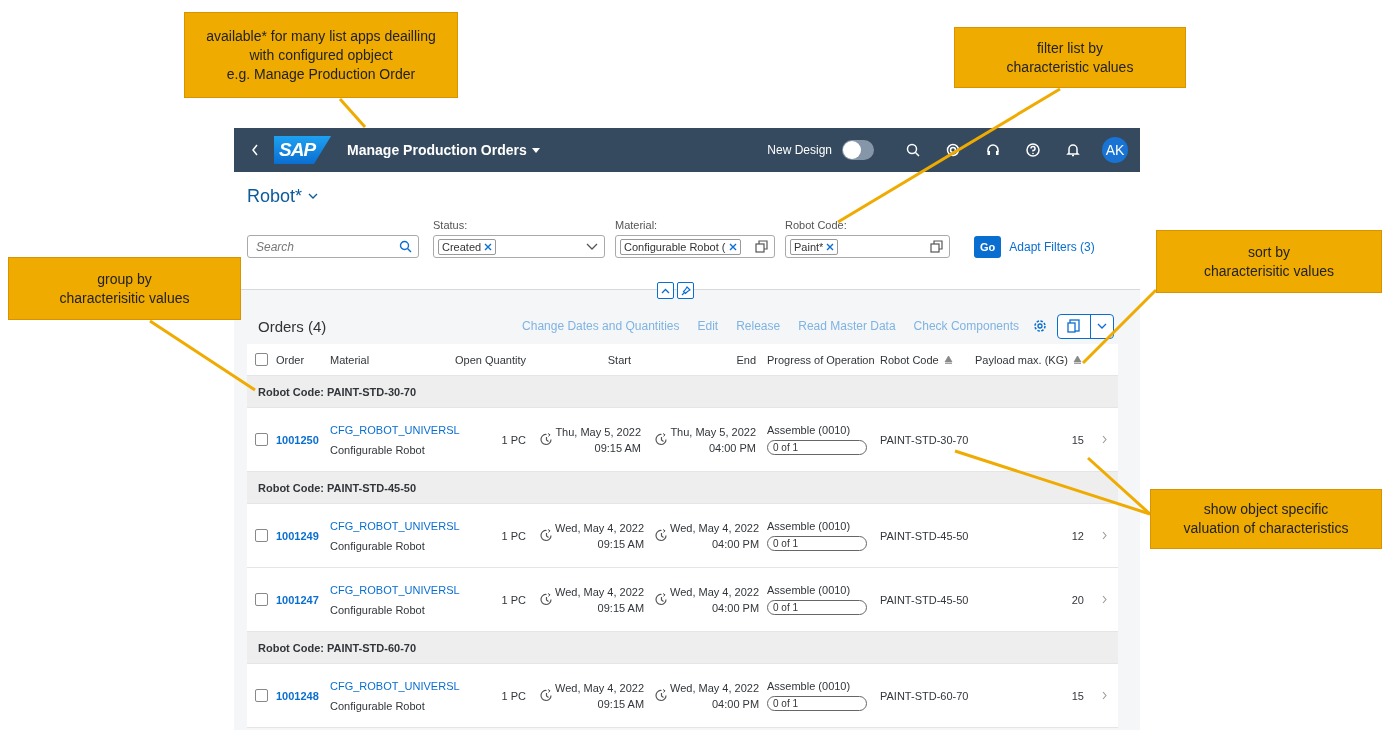 This screenshot has height=730, width=1389. I want to click on export-icon, so click(1074, 326).